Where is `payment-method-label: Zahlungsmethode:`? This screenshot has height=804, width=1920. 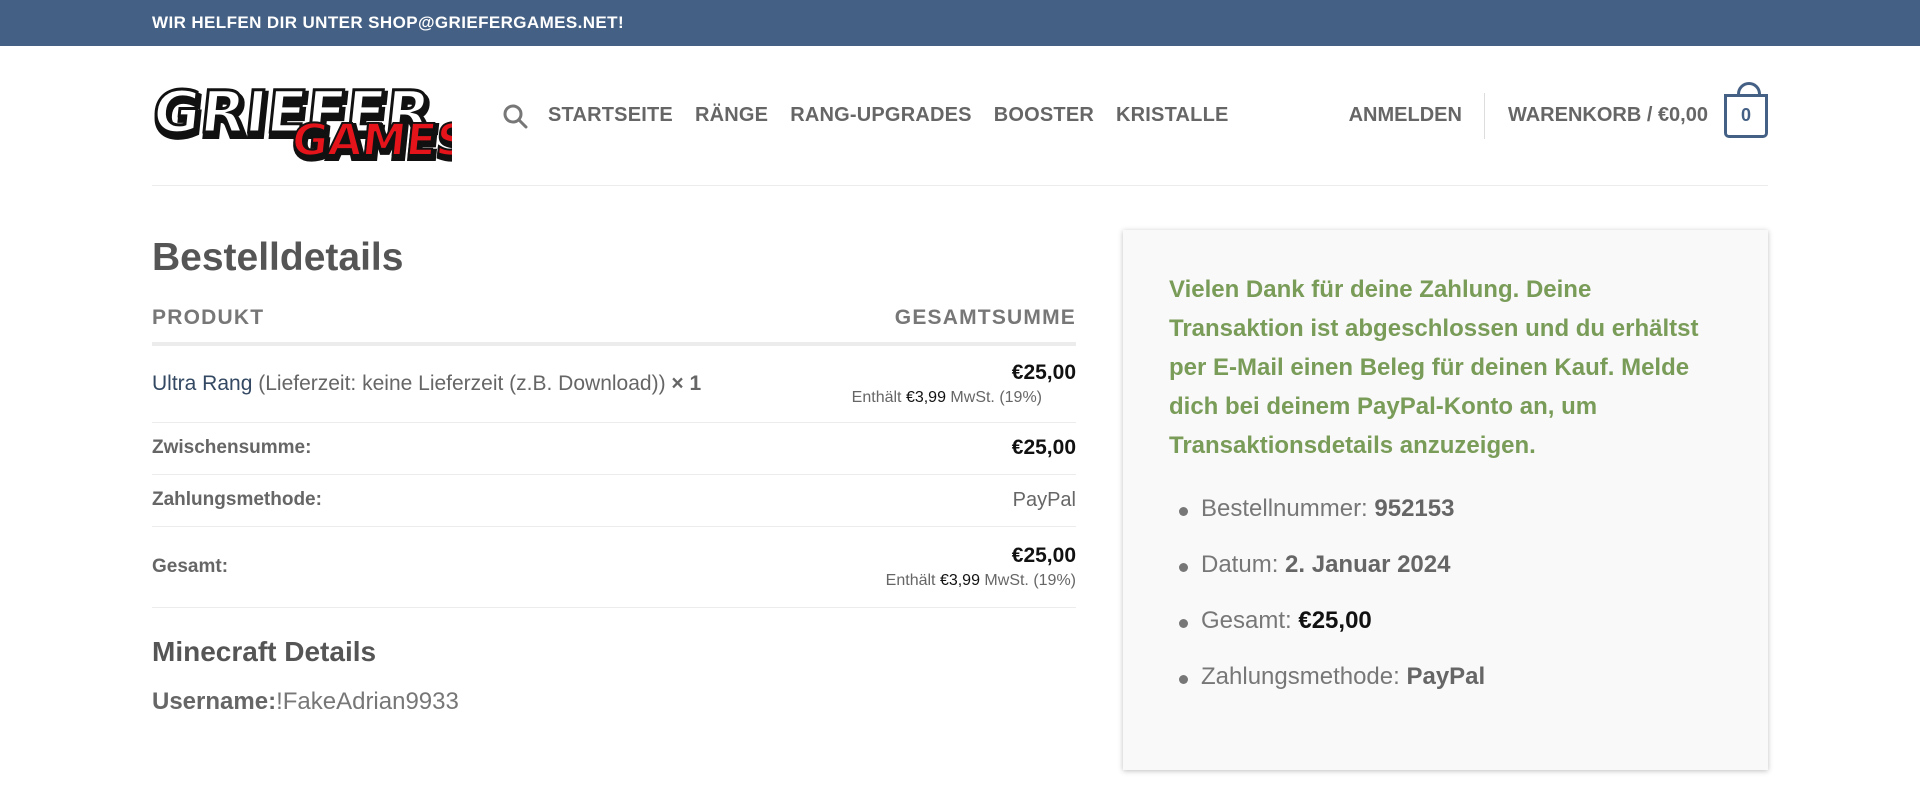
payment-method-label: Zahlungsmethode: is located at coordinates (480, 500).